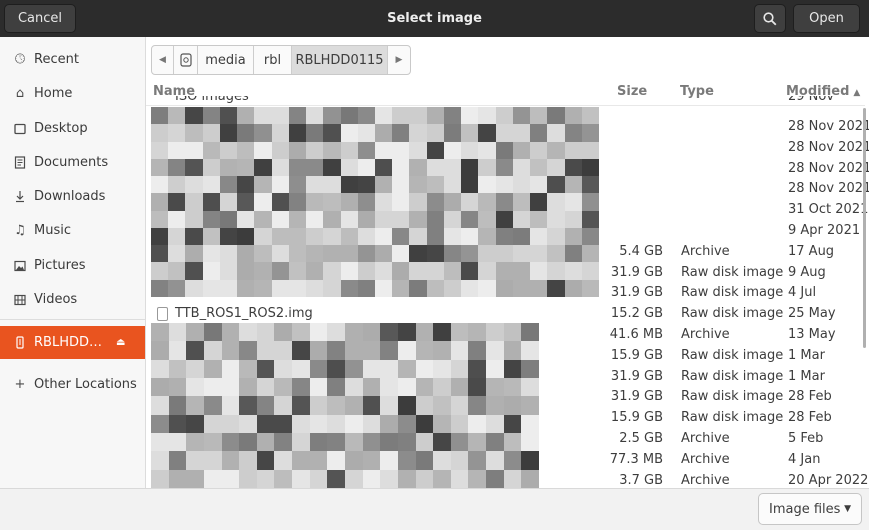 The height and width of the screenshot is (530, 869). What do you see at coordinates (636, 314) in the screenshot?
I see `file-size: 15.2 GB` at bounding box center [636, 314].